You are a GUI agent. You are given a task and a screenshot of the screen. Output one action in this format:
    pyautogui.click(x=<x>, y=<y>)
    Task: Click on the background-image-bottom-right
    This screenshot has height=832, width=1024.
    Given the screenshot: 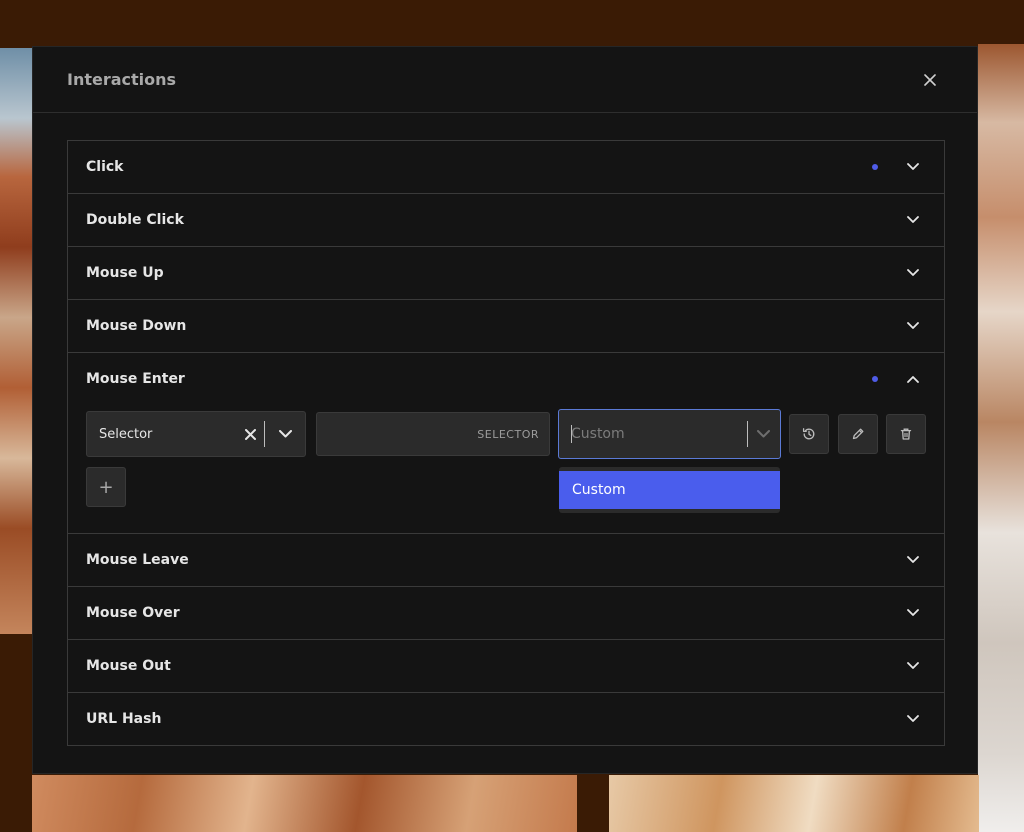 What is the action you would take?
    pyautogui.click(x=794, y=803)
    